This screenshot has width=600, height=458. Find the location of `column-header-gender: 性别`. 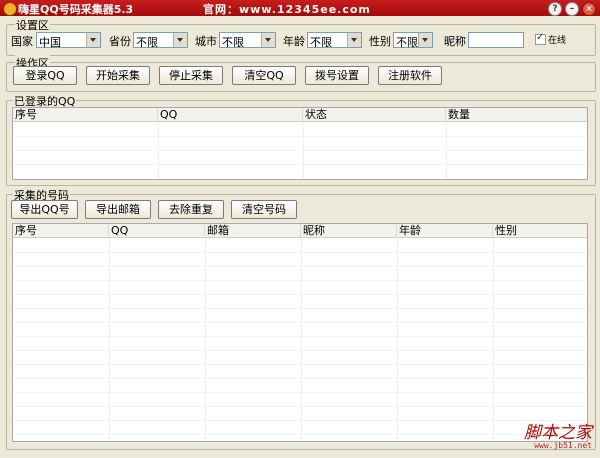

column-header-gender: 性别 is located at coordinates (540, 230).